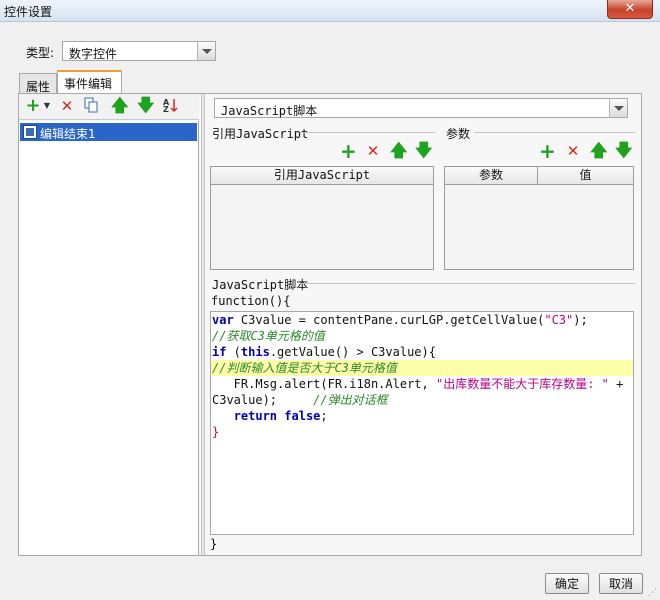 Image resolution: width=660 pixels, height=600 pixels. Describe the element at coordinates (621, 583) in the screenshot. I see `cancel-button: 取消` at that location.